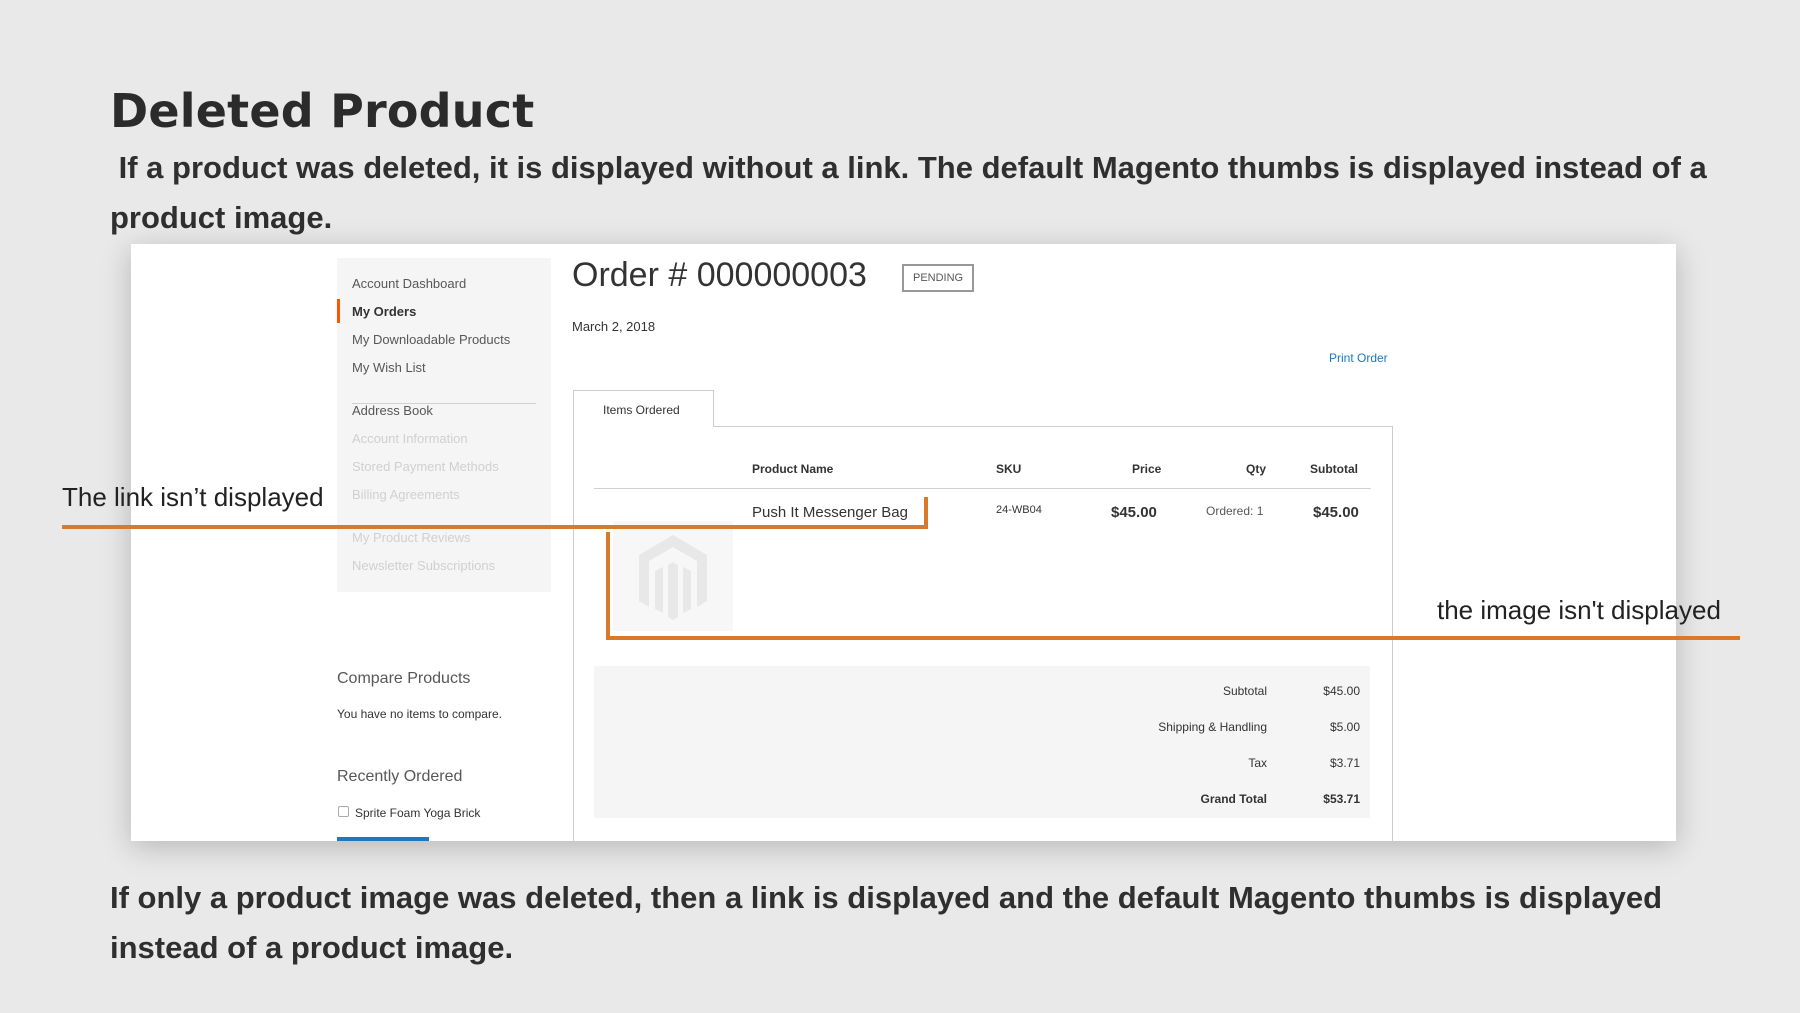  What do you see at coordinates (1009, 469) in the screenshot?
I see `col-sku: SKU` at bounding box center [1009, 469].